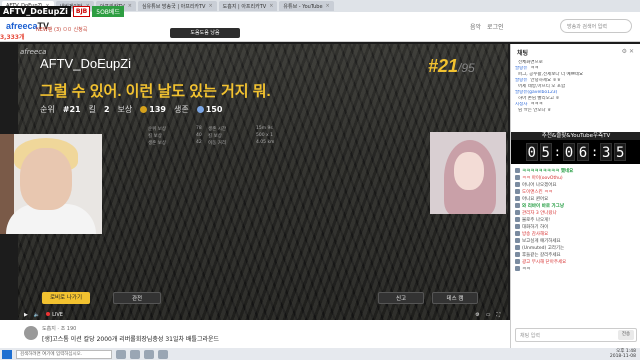 The width and height of the screenshot is (640, 360). Describe the element at coordinates (541, 255) in the screenshot. I see `chat-text: 후들같는 갈리주세요` at that location.